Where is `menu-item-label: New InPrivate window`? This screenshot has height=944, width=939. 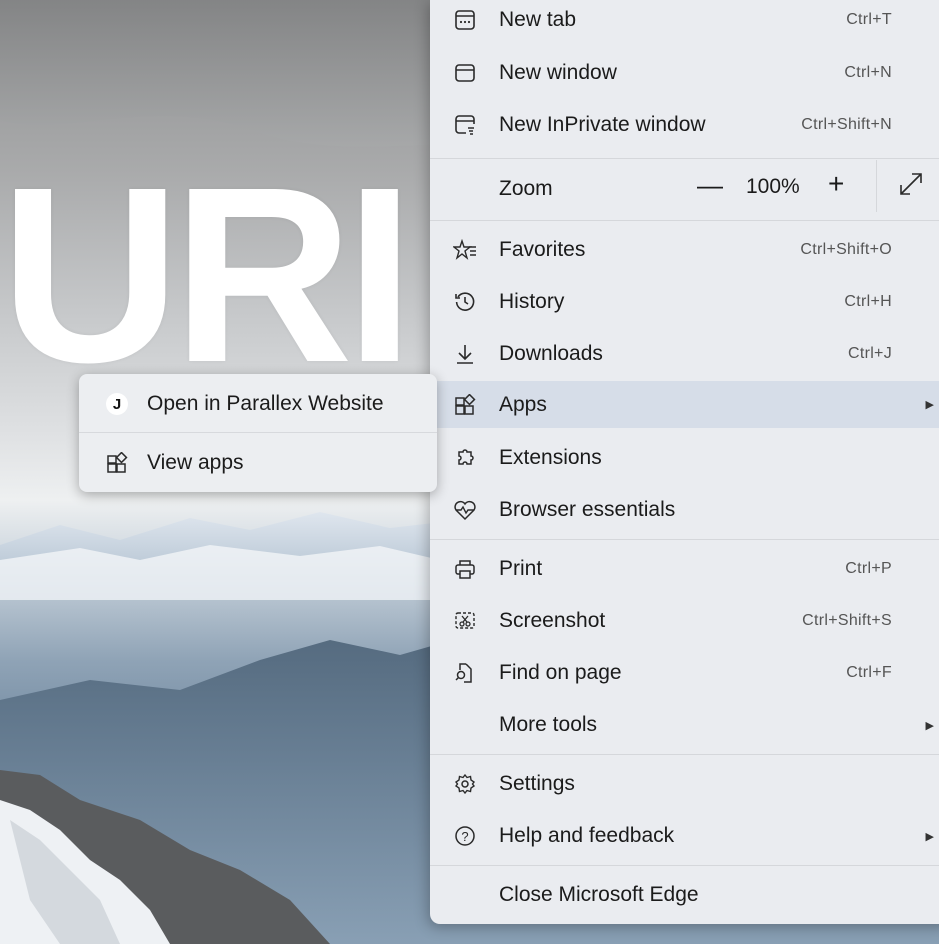
menu-item-label: New InPrivate window is located at coordinates (602, 124).